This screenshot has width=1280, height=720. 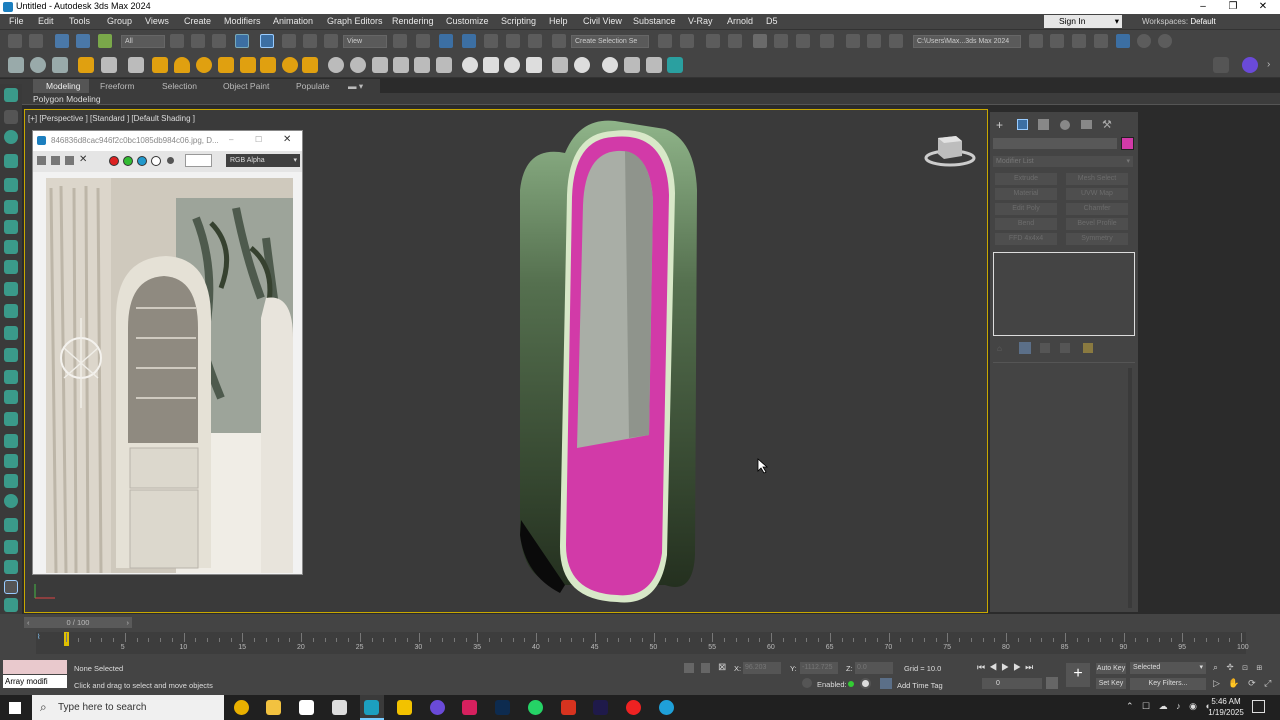 What do you see at coordinates (11, 161) in the screenshot?
I see `shape-tool-icon` at bounding box center [11, 161].